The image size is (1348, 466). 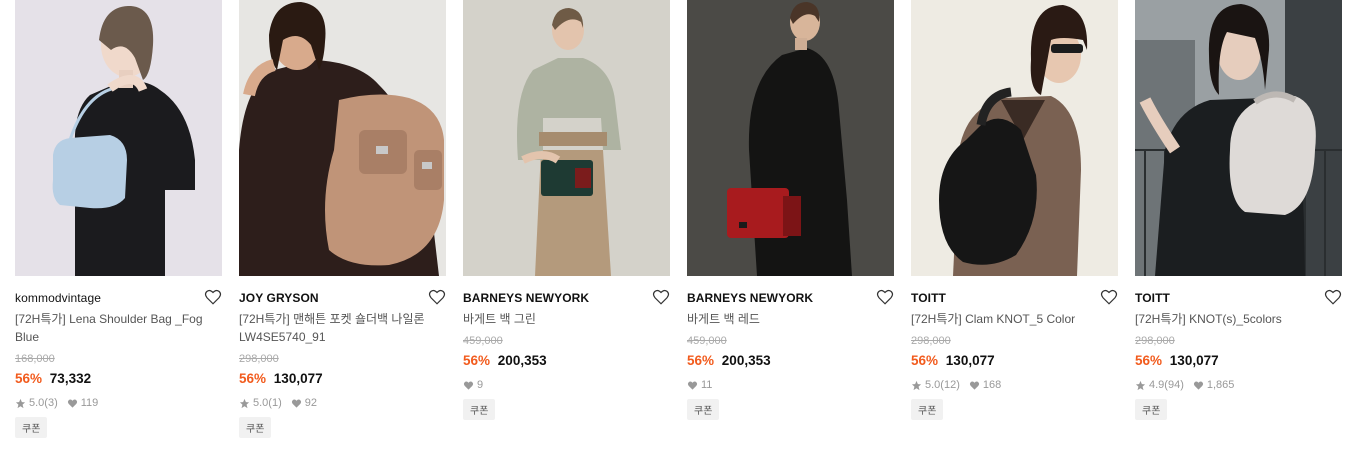 What do you see at coordinates (118, 298) in the screenshot?
I see `product-brand: kommodvintage` at bounding box center [118, 298].